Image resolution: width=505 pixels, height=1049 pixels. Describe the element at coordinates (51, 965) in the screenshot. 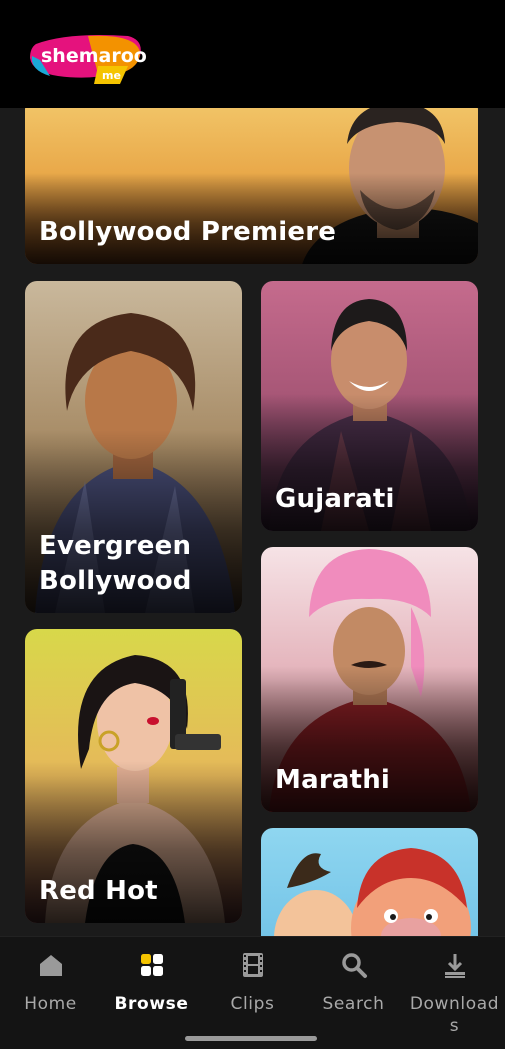

I see `home-icon` at that location.